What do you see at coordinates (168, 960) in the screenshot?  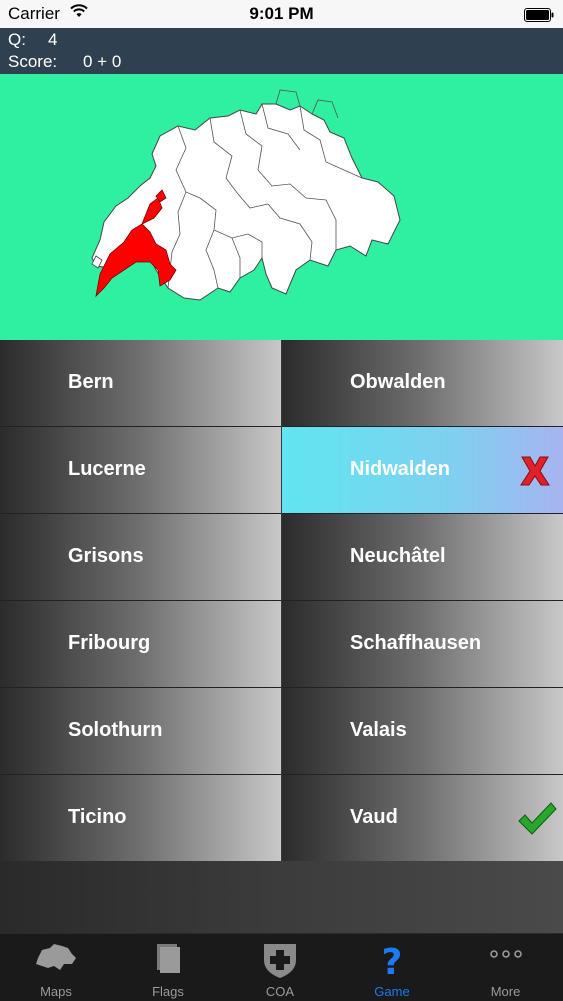 I see `flags-icon` at bounding box center [168, 960].